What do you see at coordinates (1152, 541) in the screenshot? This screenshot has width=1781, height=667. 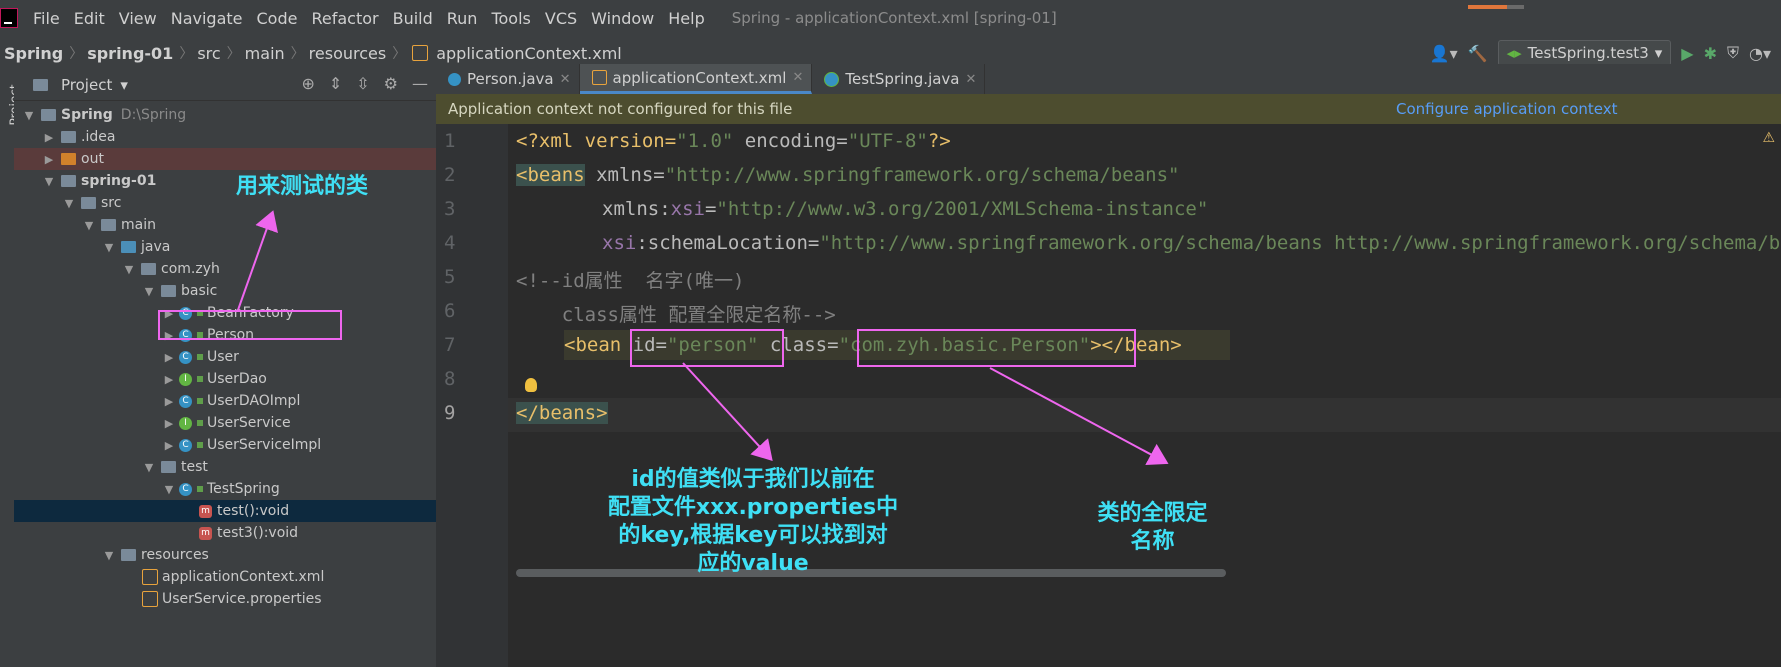 I see `annotation-line: 名称` at bounding box center [1152, 541].